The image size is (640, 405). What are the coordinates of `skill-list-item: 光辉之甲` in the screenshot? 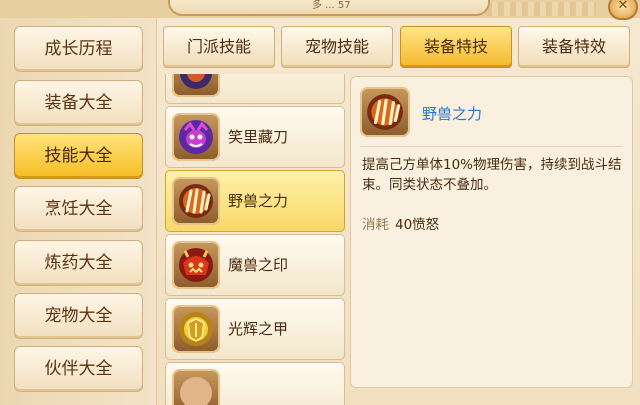 It's located at (255, 329).